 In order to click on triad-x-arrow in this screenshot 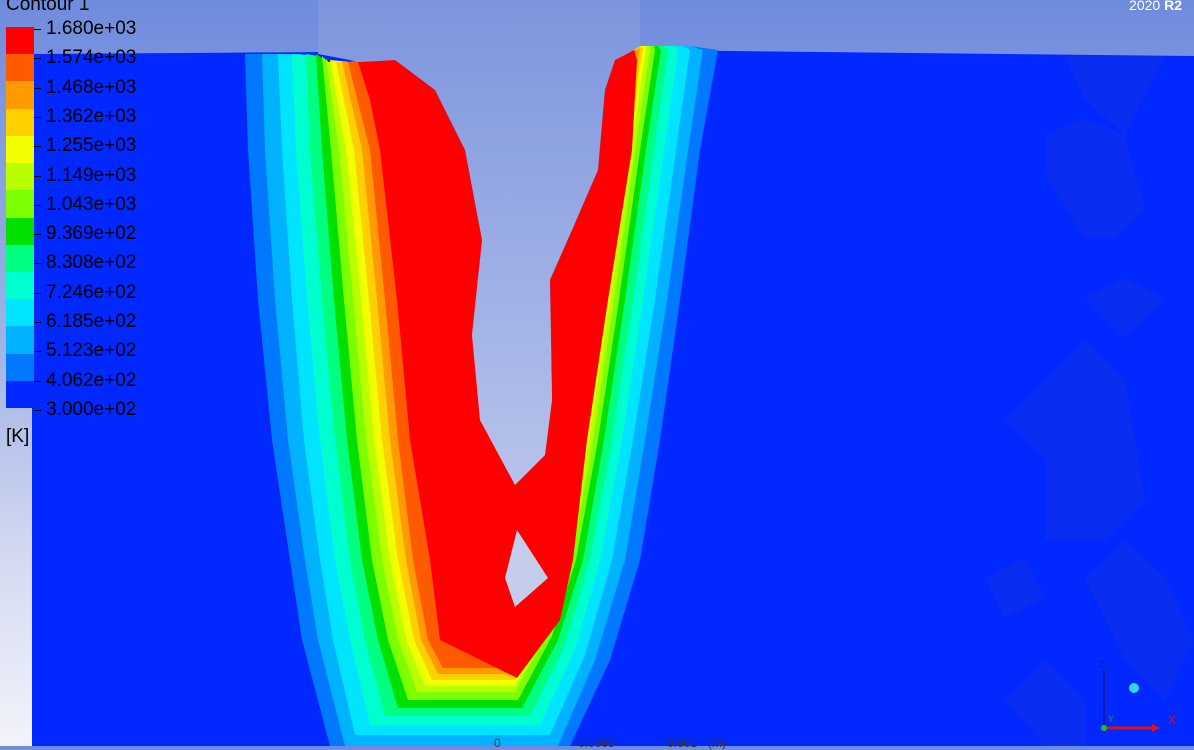, I will do `click(1156, 728)`.